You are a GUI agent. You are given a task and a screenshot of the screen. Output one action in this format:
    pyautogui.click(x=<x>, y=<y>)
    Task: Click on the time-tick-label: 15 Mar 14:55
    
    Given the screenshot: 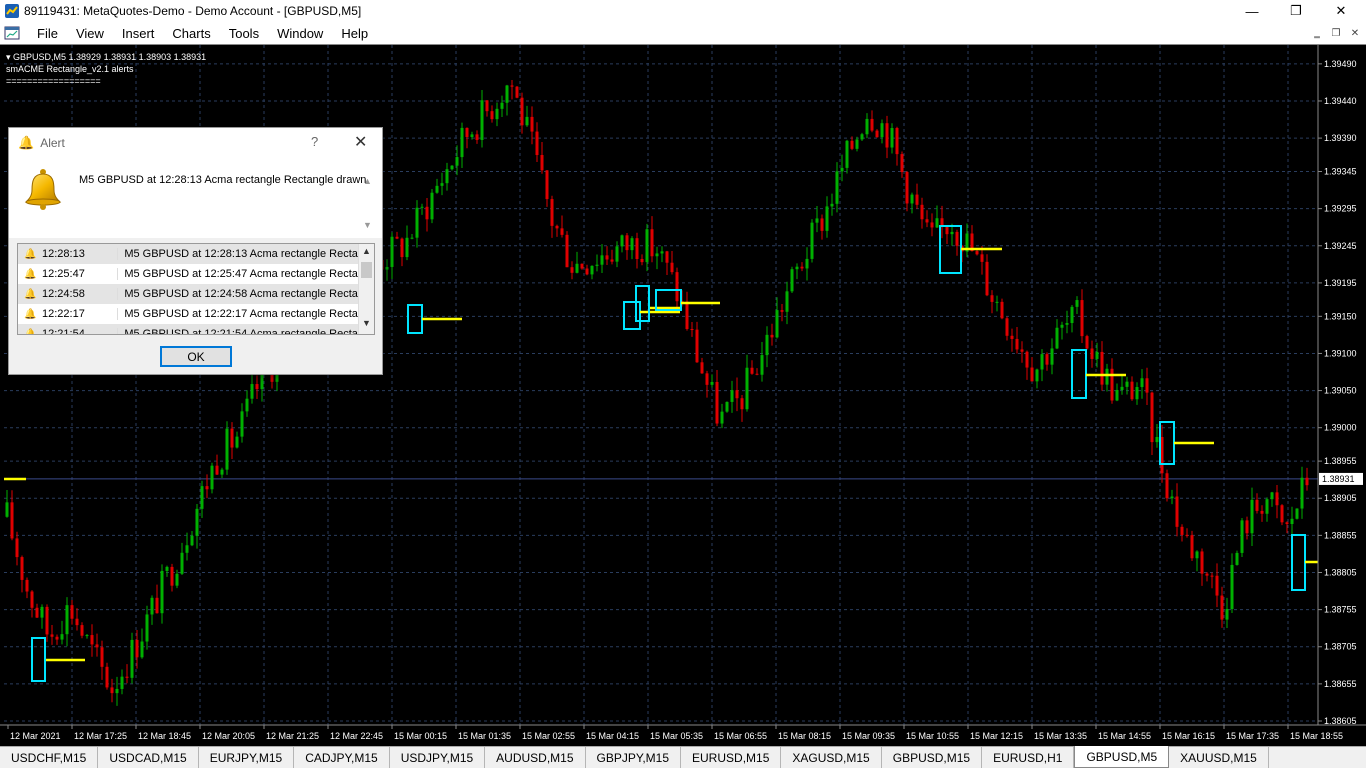 What is the action you would take?
    pyautogui.click(x=1124, y=736)
    